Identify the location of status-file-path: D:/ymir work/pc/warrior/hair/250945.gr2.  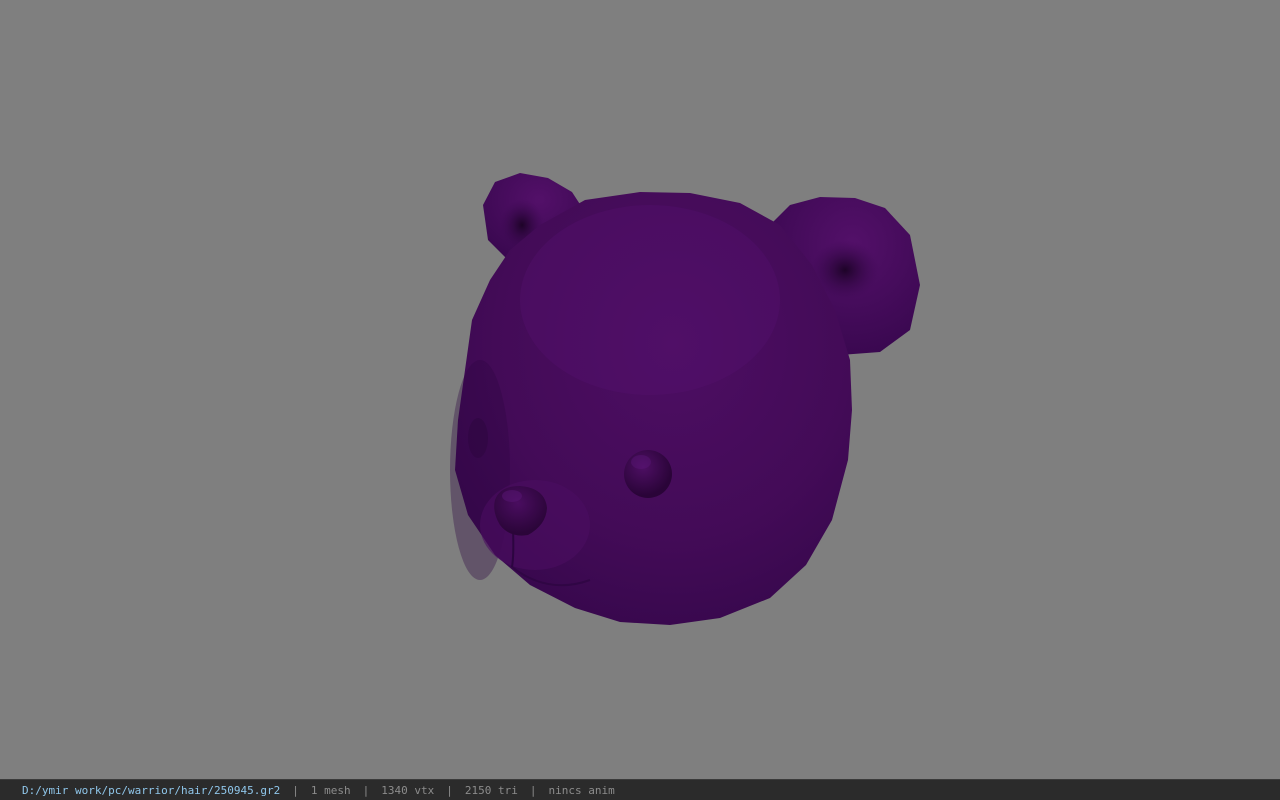
(151, 790).